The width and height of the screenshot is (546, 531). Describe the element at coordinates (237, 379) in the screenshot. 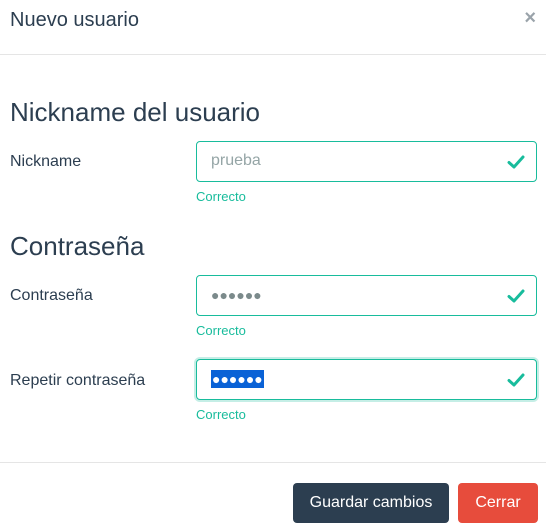

I see `repeat-password-input-value: ●●●●●●` at that location.